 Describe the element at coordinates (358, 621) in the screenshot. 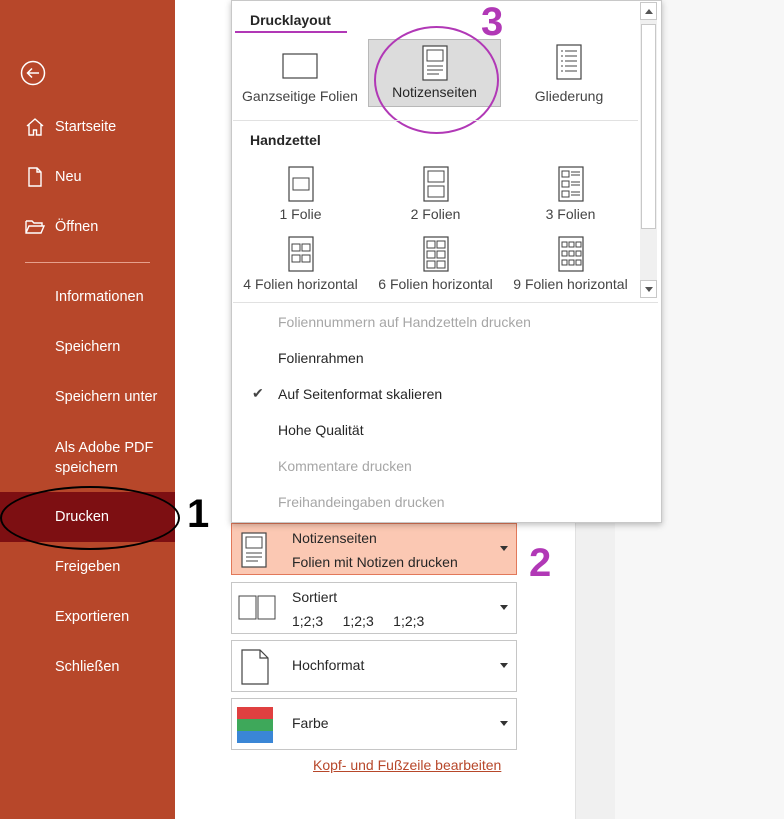

I see `setting-subtitle: 1;2;3 1;2;3 1;2;3` at that location.